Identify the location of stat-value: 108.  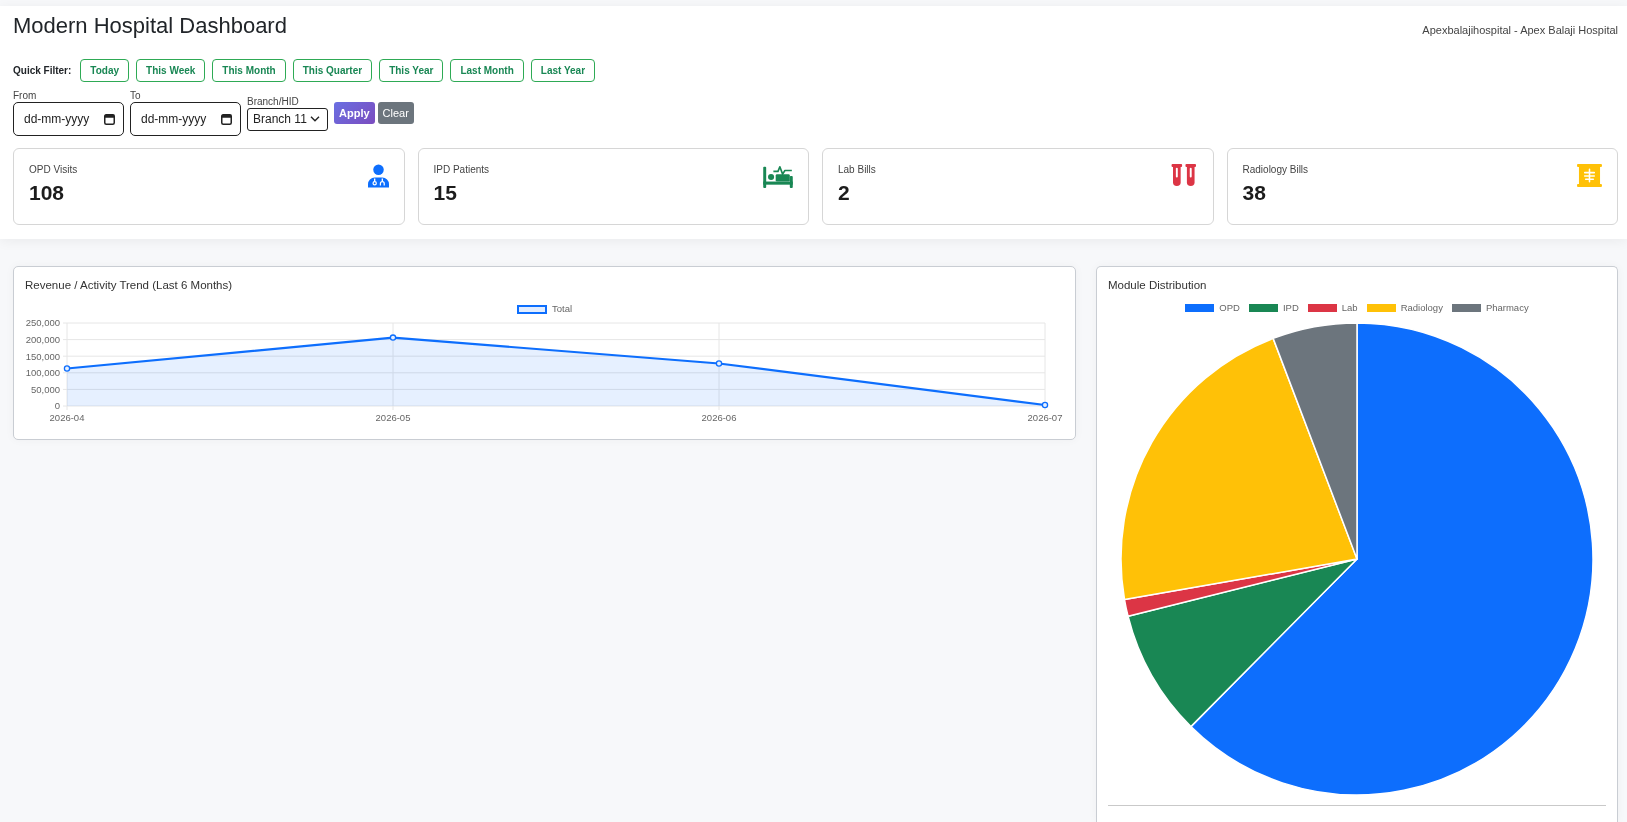
(47, 193).